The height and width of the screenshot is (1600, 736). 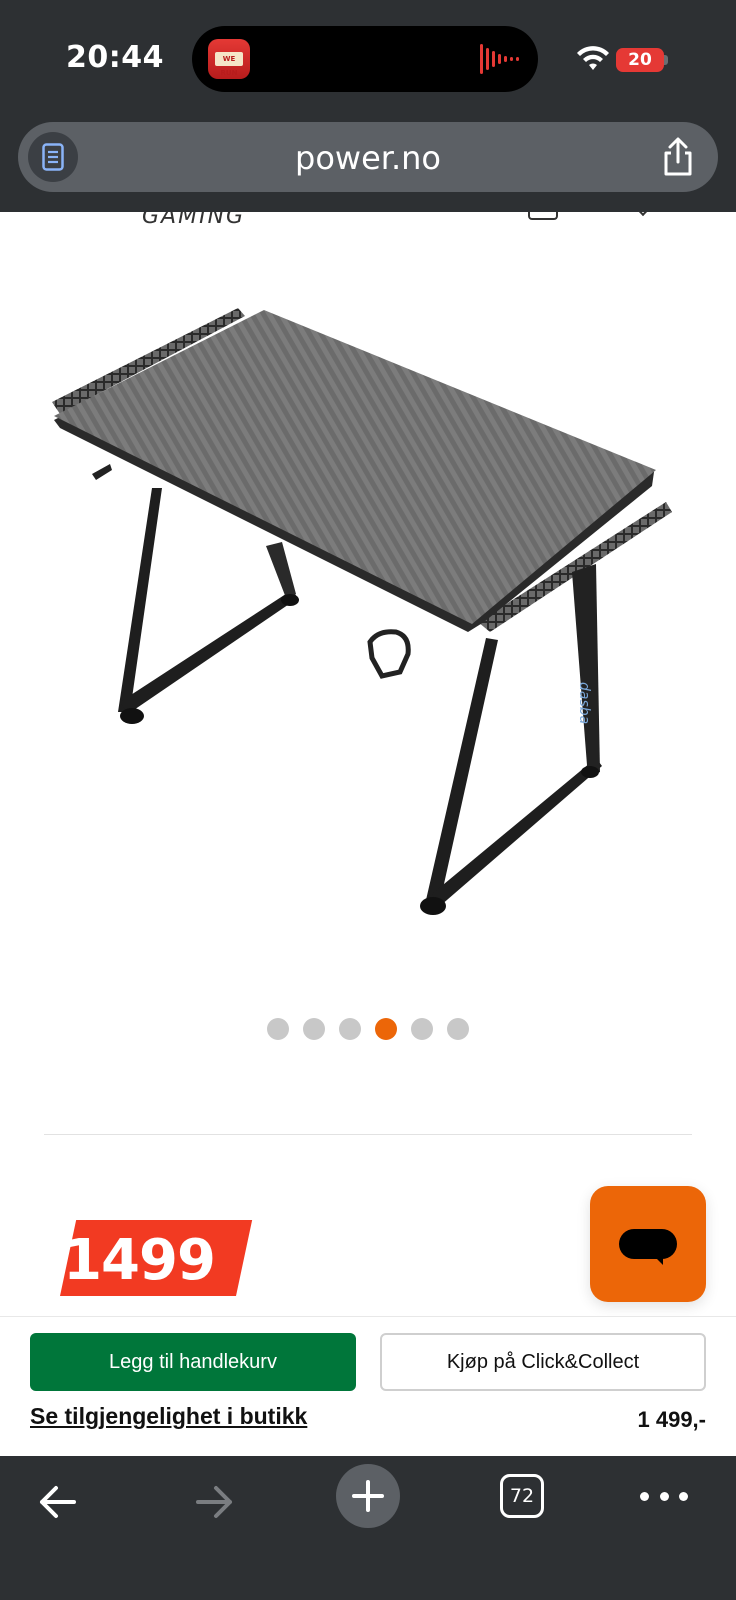 What do you see at coordinates (672, 1419) in the screenshot?
I see `sticky-price: 1 499,-` at bounding box center [672, 1419].